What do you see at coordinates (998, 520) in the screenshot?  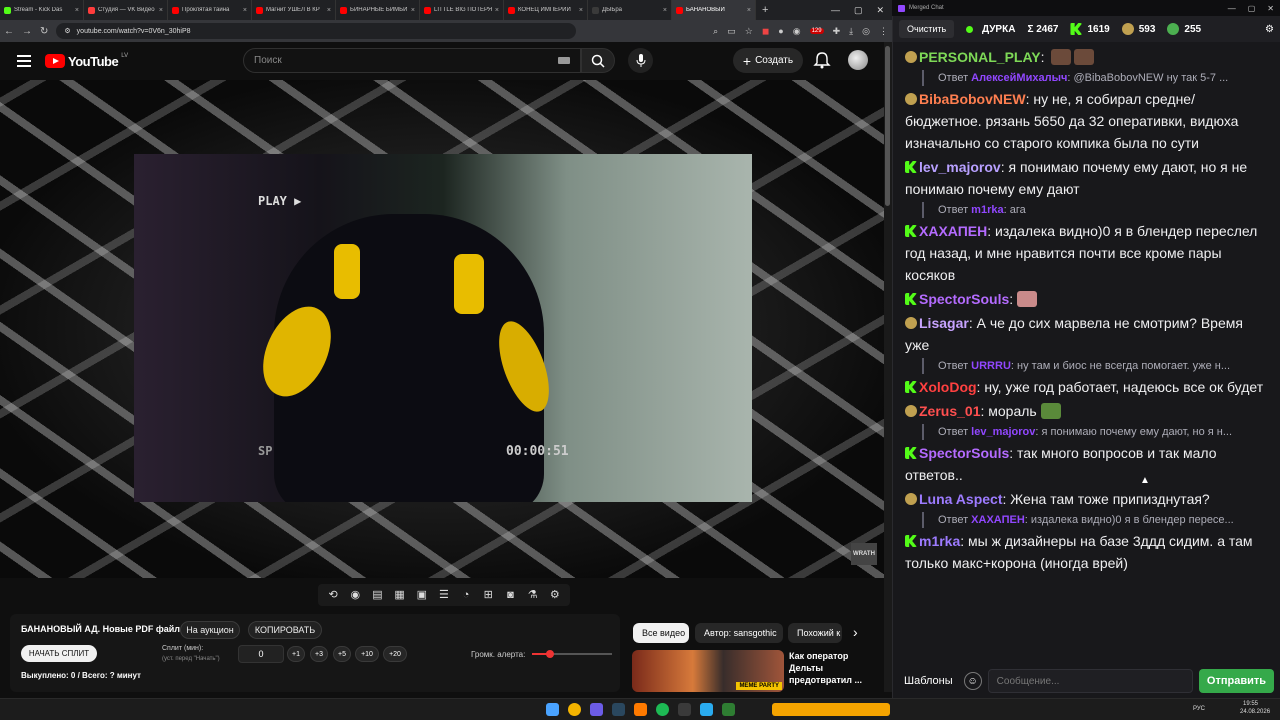 I see `reply-username: ХАХАПЕН` at bounding box center [998, 520].